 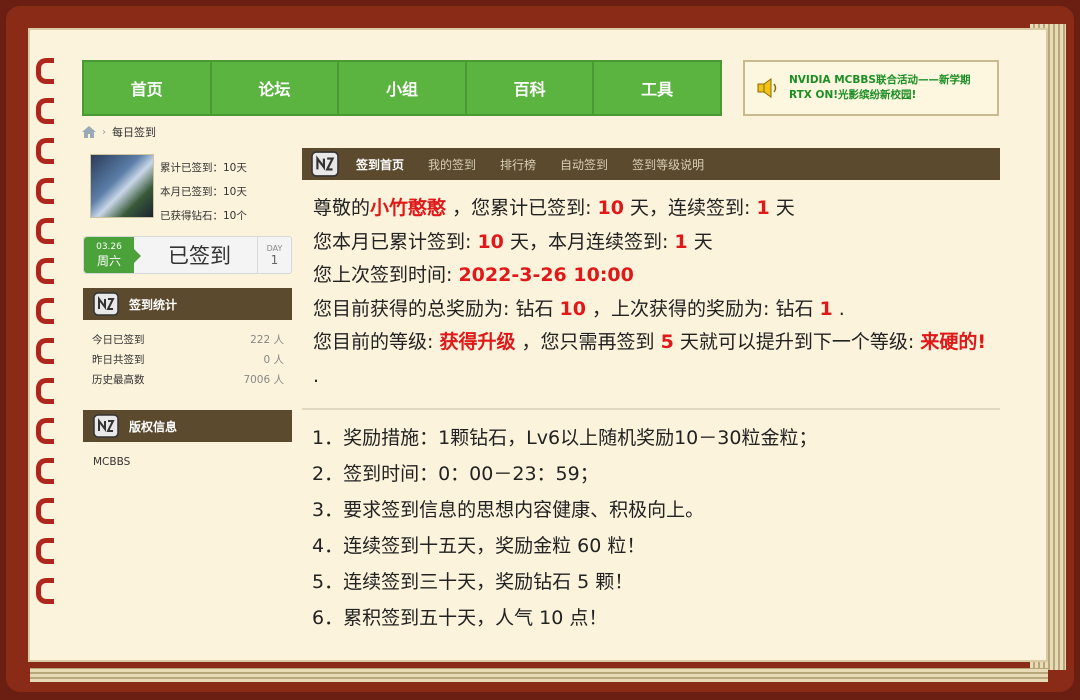 What do you see at coordinates (826, 308) in the screenshot?
I see `last-reward-value: 1` at bounding box center [826, 308].